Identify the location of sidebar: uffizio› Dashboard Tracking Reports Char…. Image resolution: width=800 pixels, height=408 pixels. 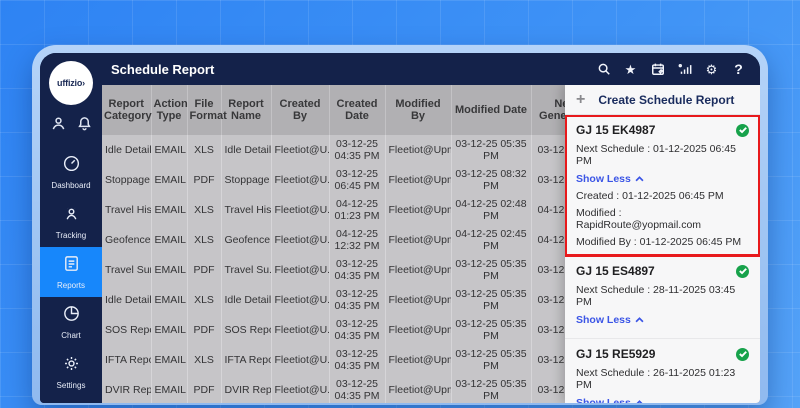
(71, 228).